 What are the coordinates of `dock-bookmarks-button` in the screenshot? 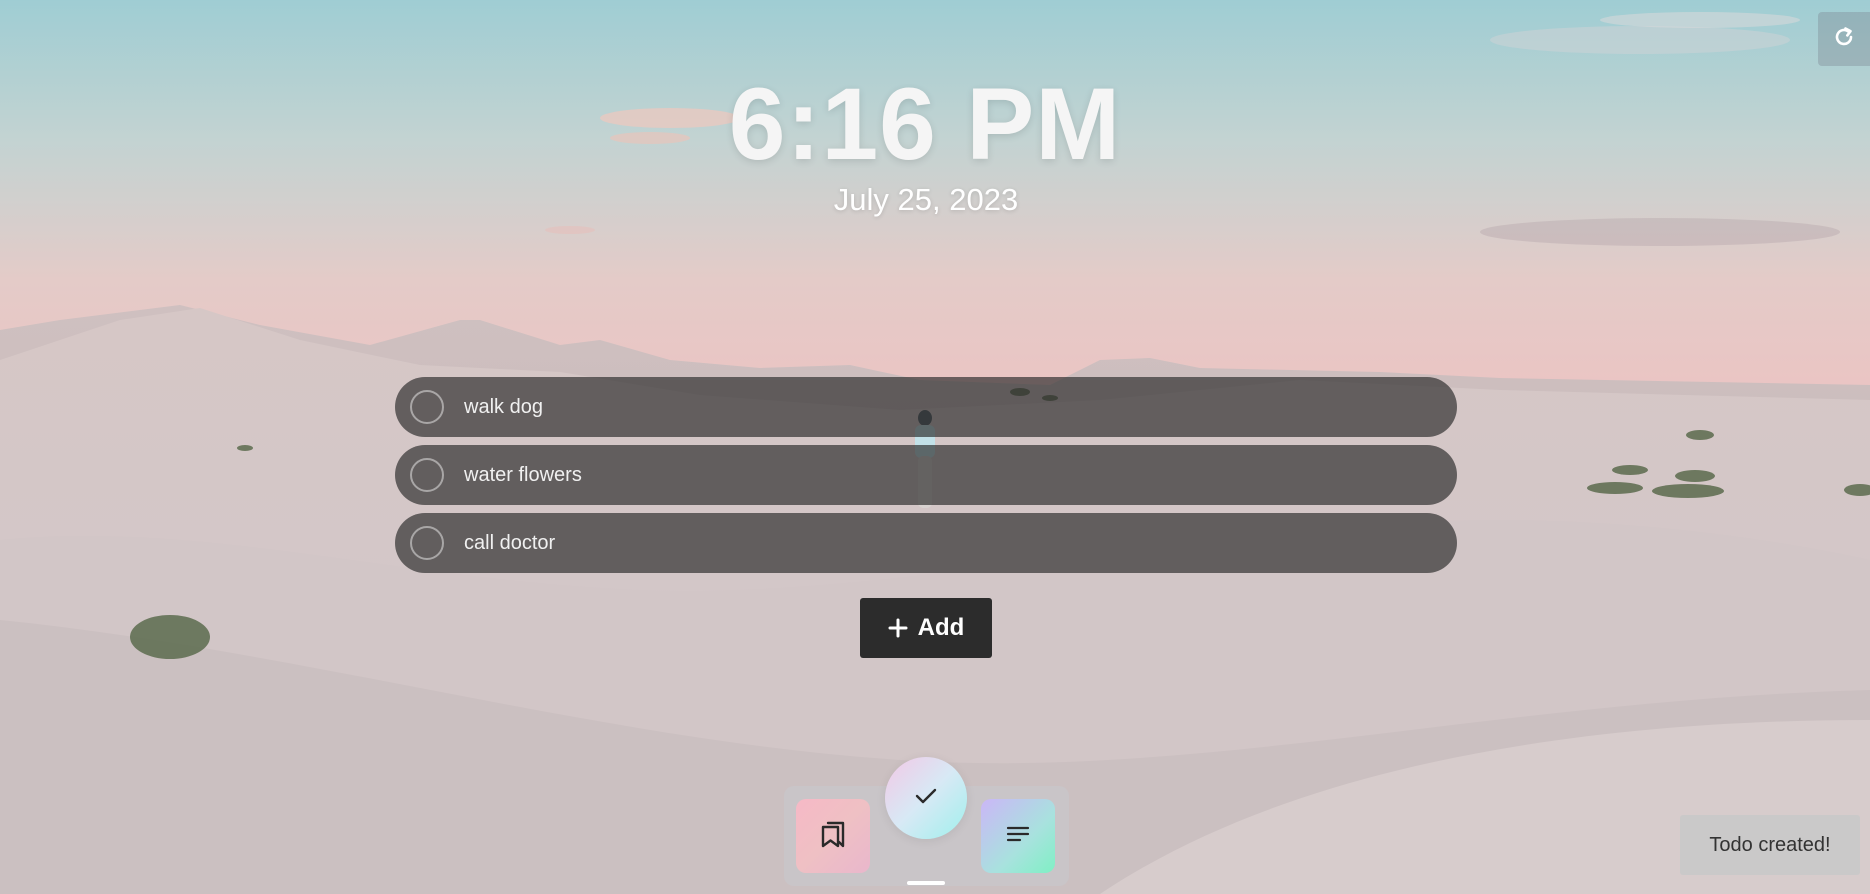 It's located at (833, 836).